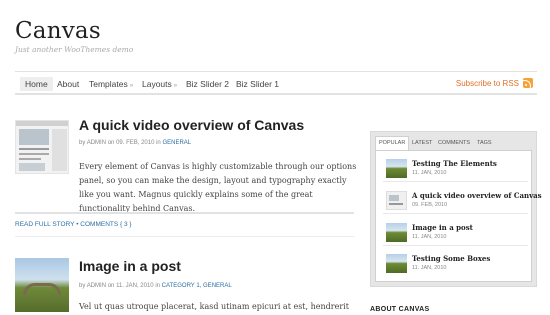 Image resolution: width=550 pixels, height=315 pixels. I want to click on rss-icon, so click(528, 83).